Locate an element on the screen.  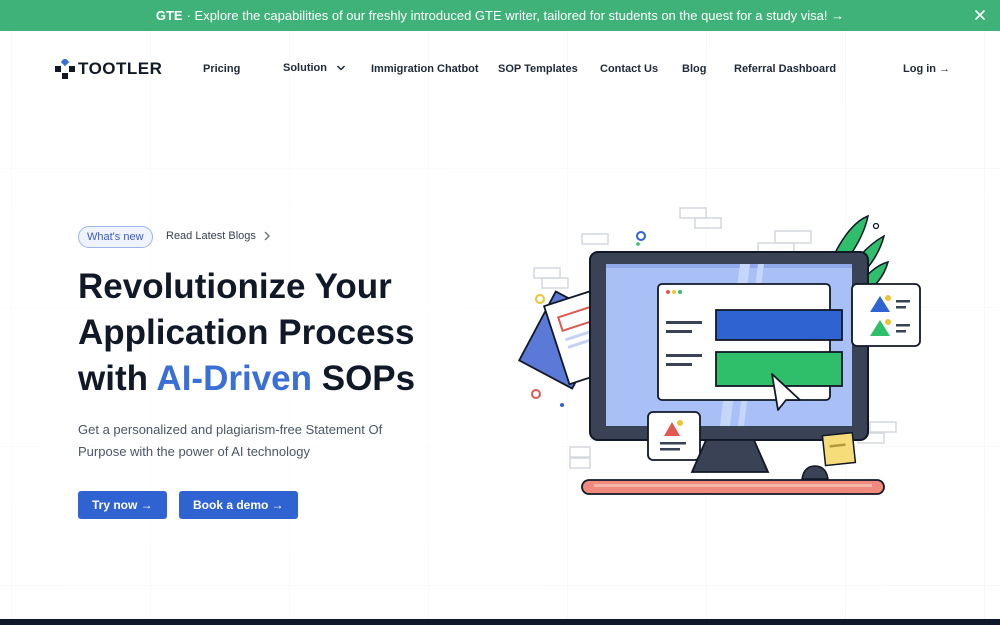
logo-text: TOOTLER is located at coordinates (120, 68).